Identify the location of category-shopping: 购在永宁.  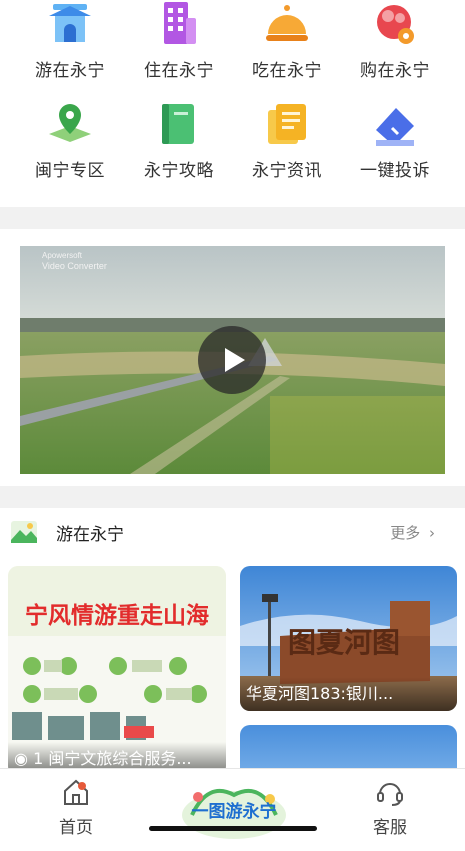
(395, 47).